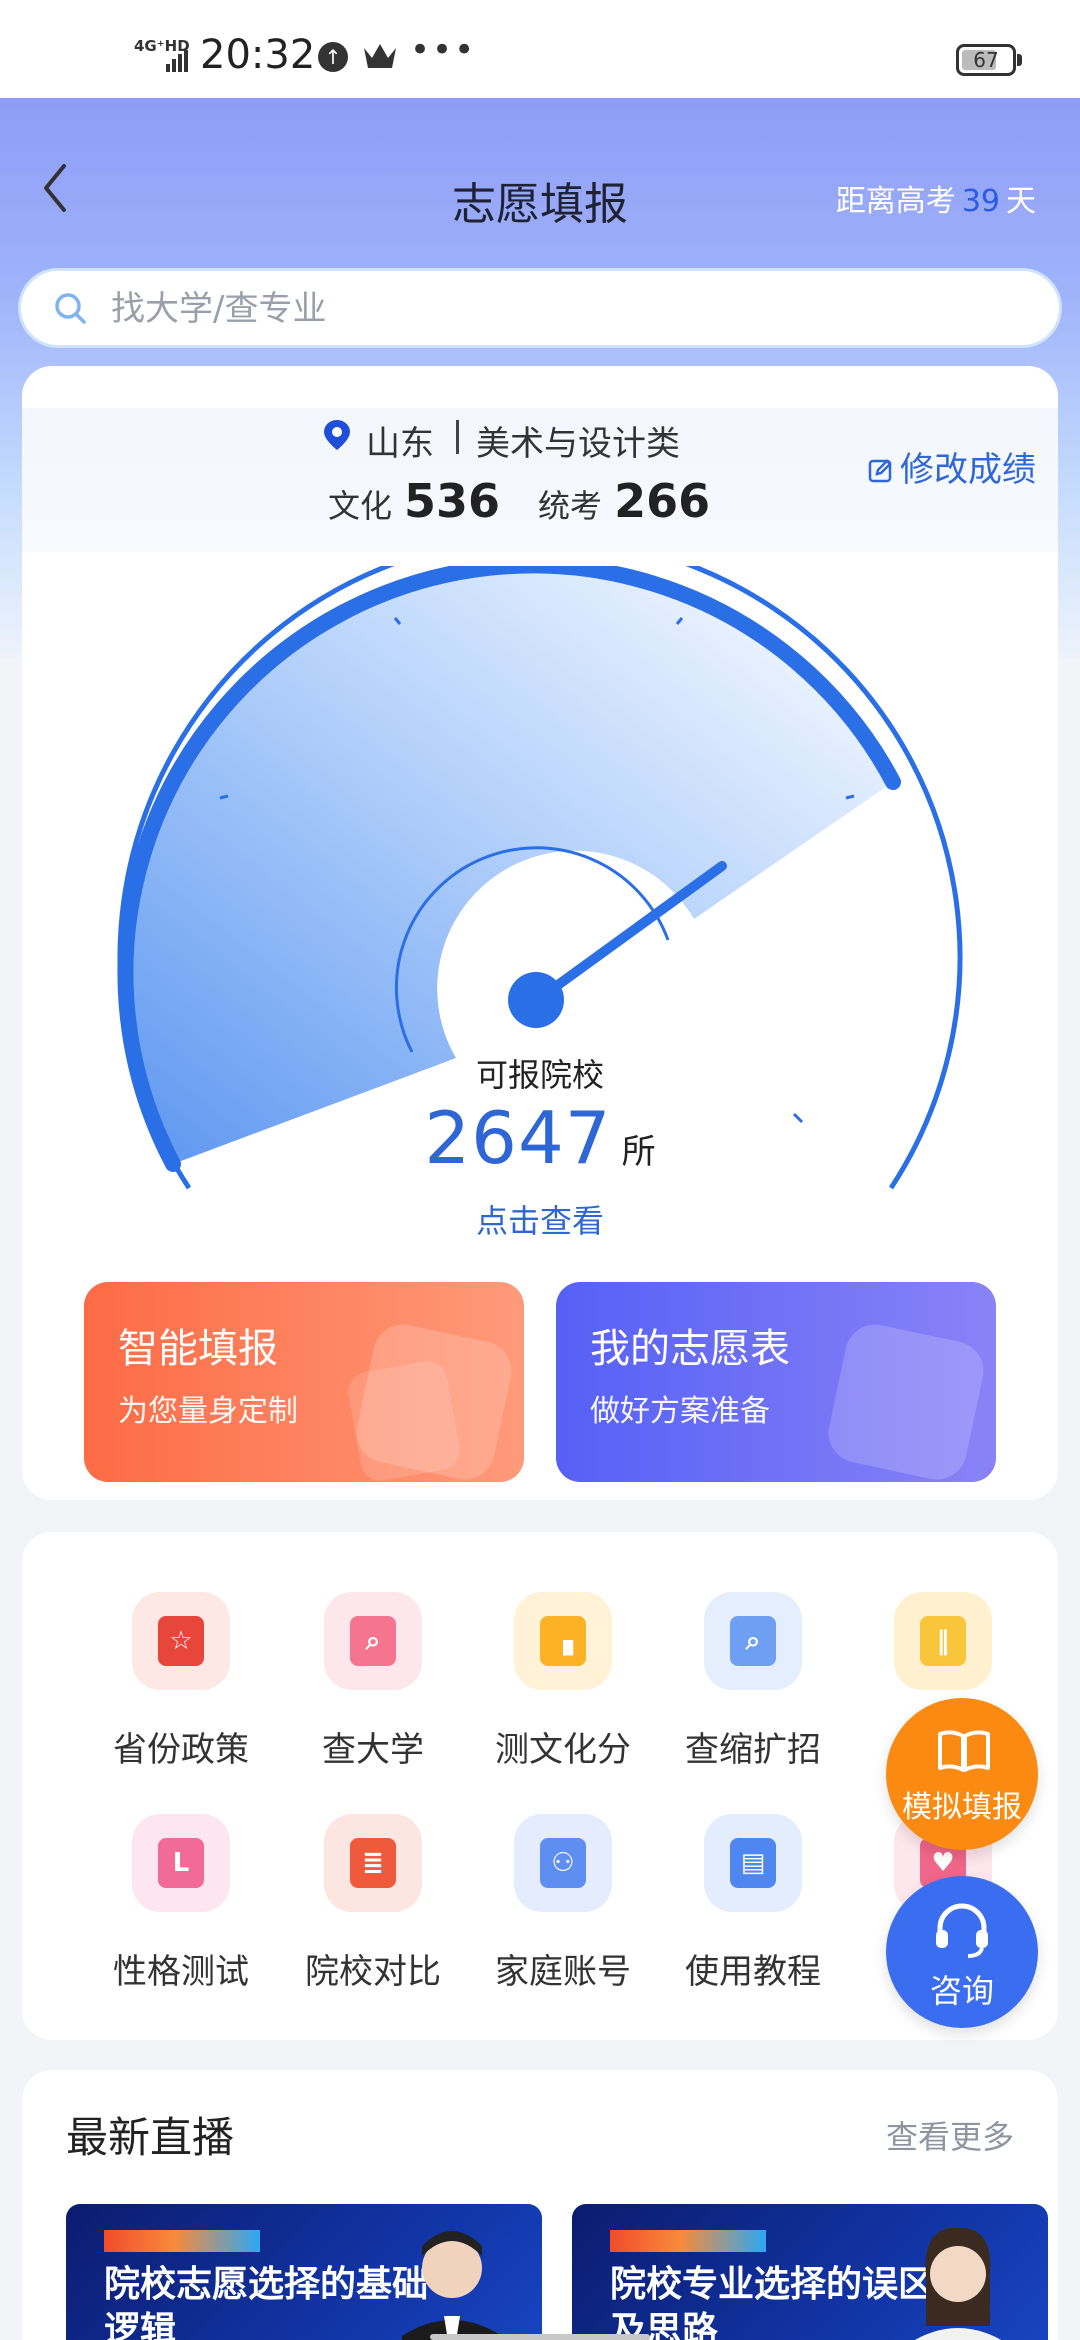  What do you see at coordinates (962, 1774) in the screenshot?
I see `simulate-fill-button: 模拟填报` at bounding box center [962, 1774].